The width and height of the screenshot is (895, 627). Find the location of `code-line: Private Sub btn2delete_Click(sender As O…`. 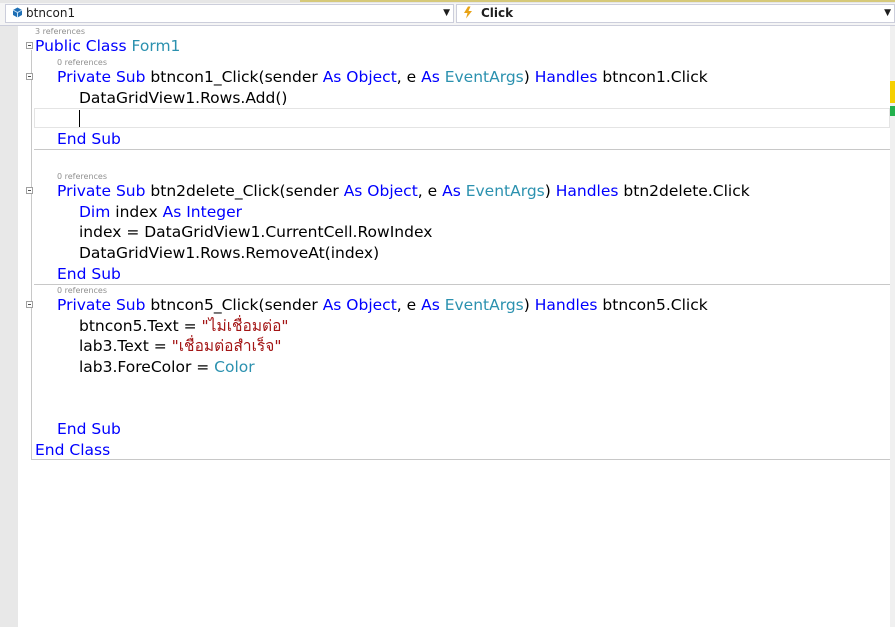

code-line: Private Sub btn2delete_Click(sender As O… is located at coordinates (403, 191).